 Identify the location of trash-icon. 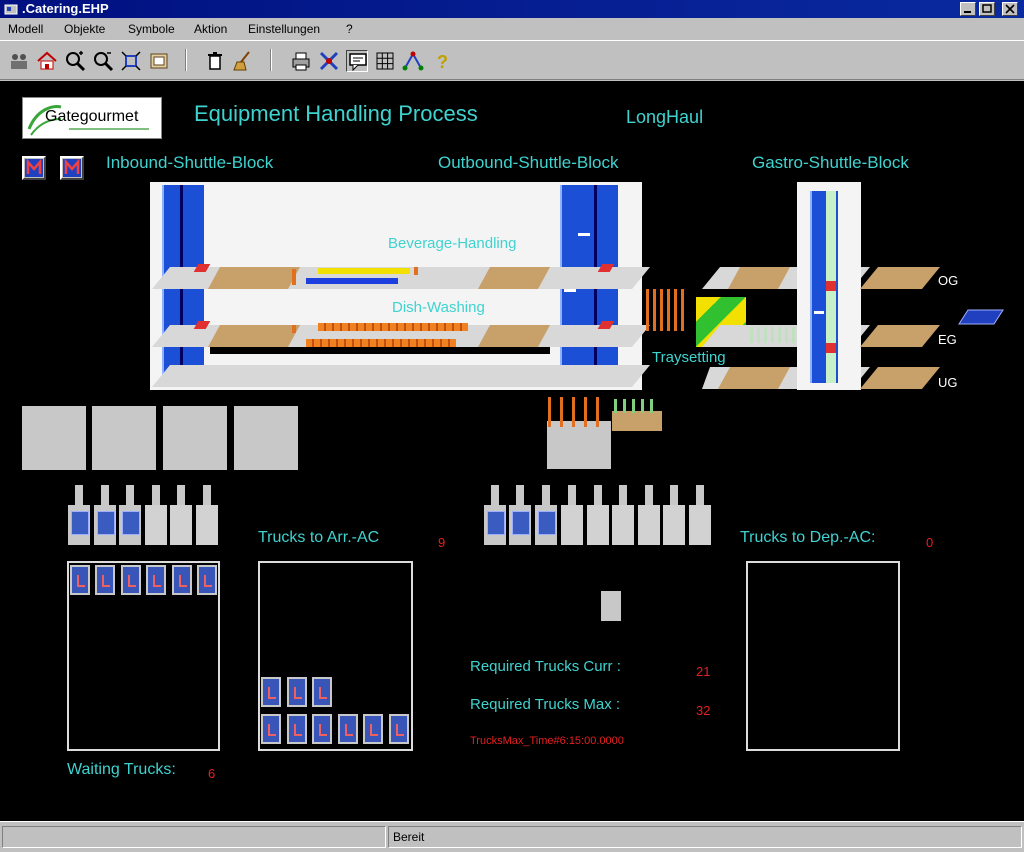
(215, 61).